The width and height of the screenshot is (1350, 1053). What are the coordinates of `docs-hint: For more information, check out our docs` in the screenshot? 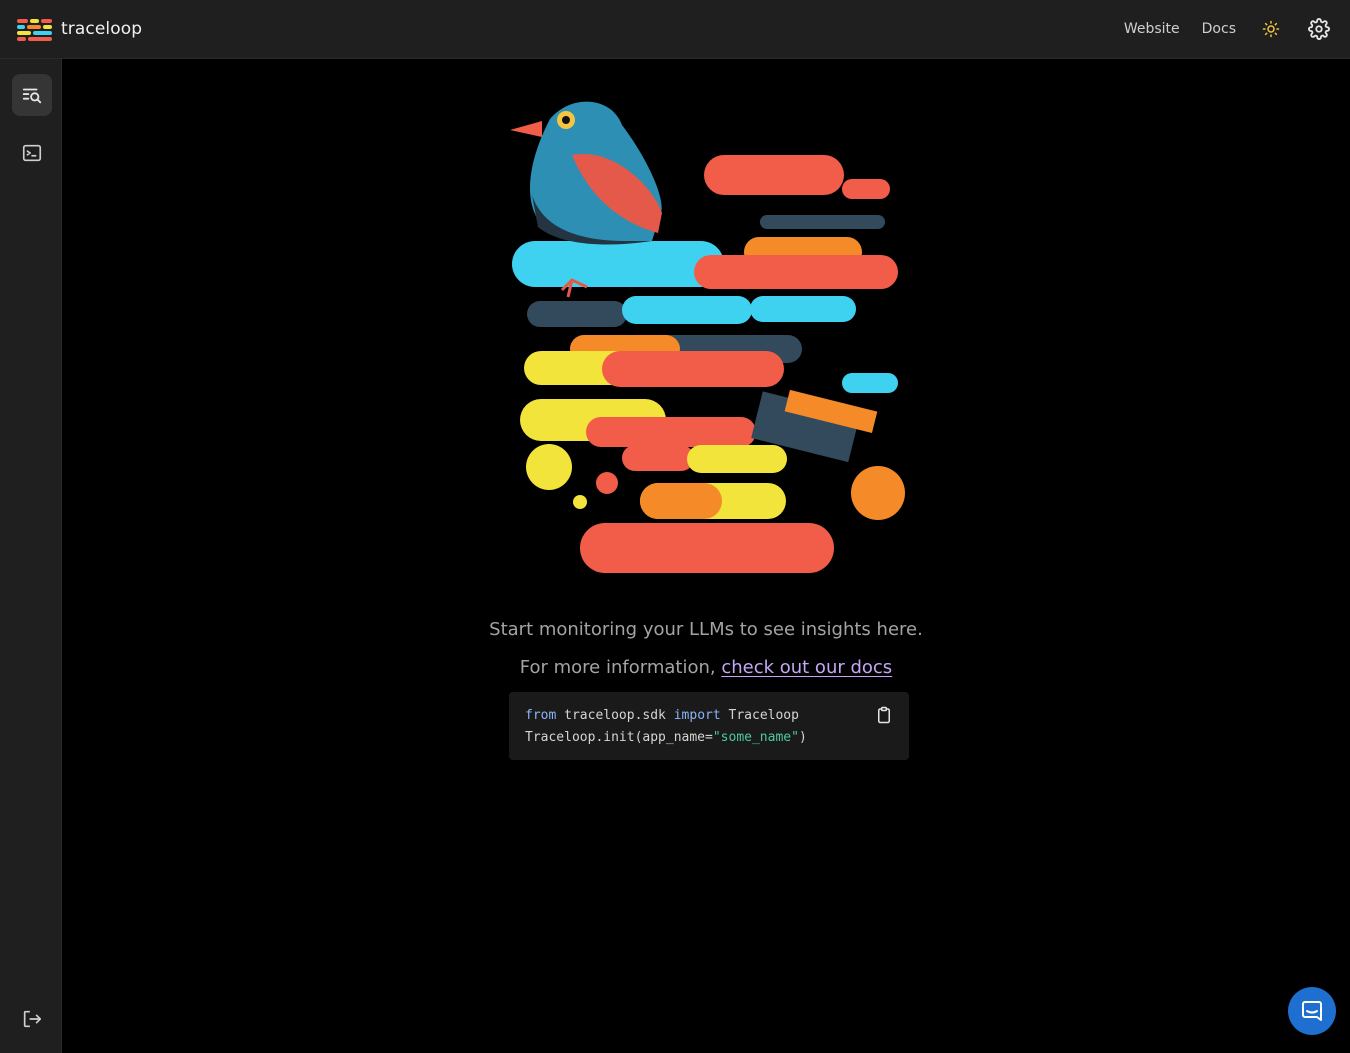 It's located at (706, 667).